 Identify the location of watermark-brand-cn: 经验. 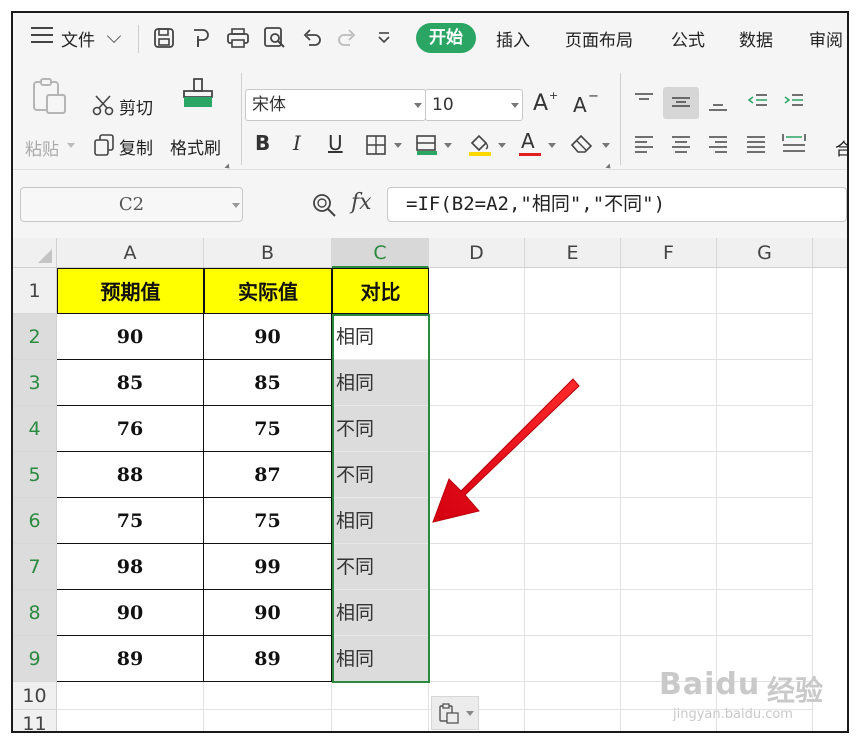
(795, 690).